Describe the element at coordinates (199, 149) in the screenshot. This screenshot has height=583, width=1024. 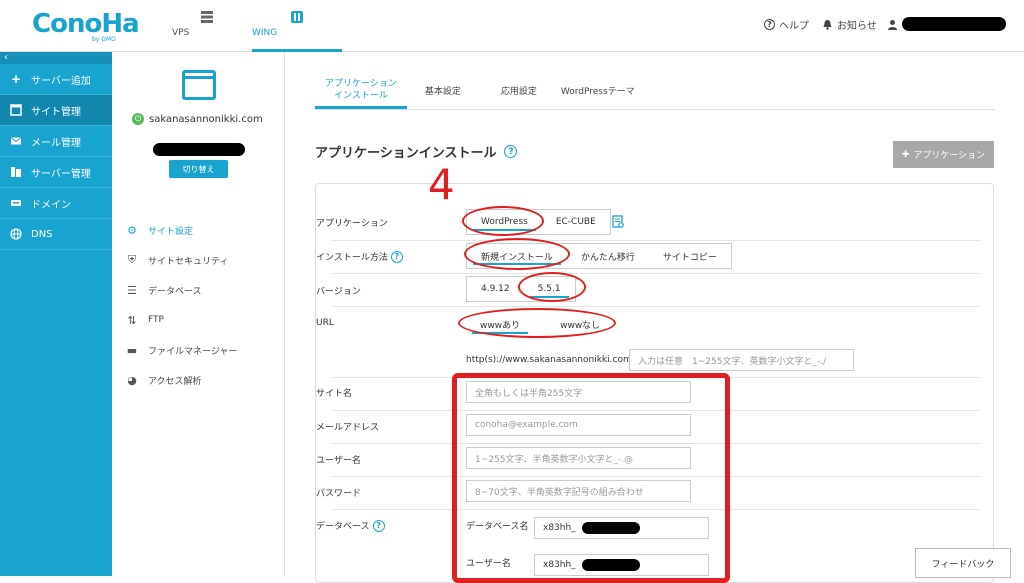
I see `redacted-site-info` at that location.